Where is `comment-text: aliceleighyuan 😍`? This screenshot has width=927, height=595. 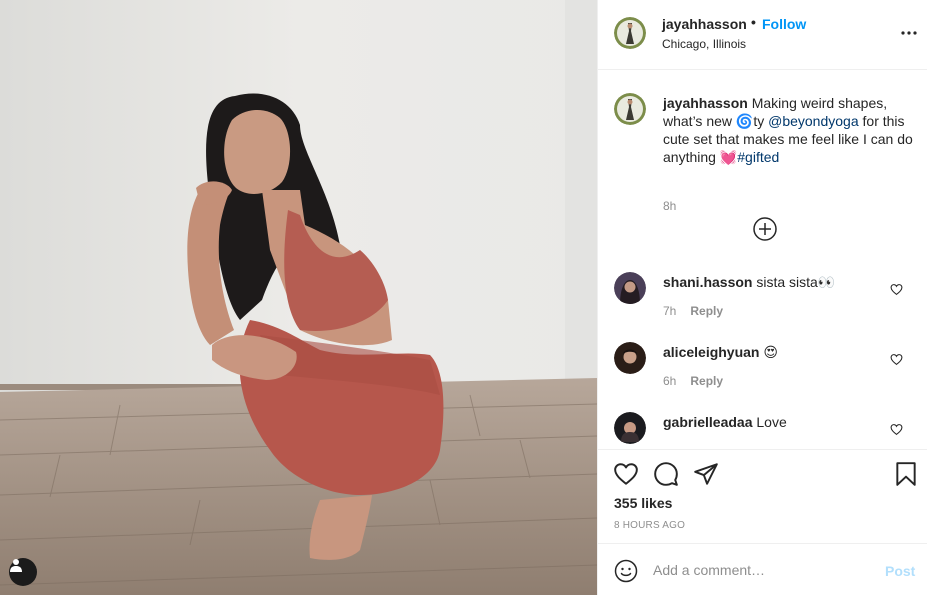 comment-text: aliceleighyuan 😍 is located at coordinates (720, 352).